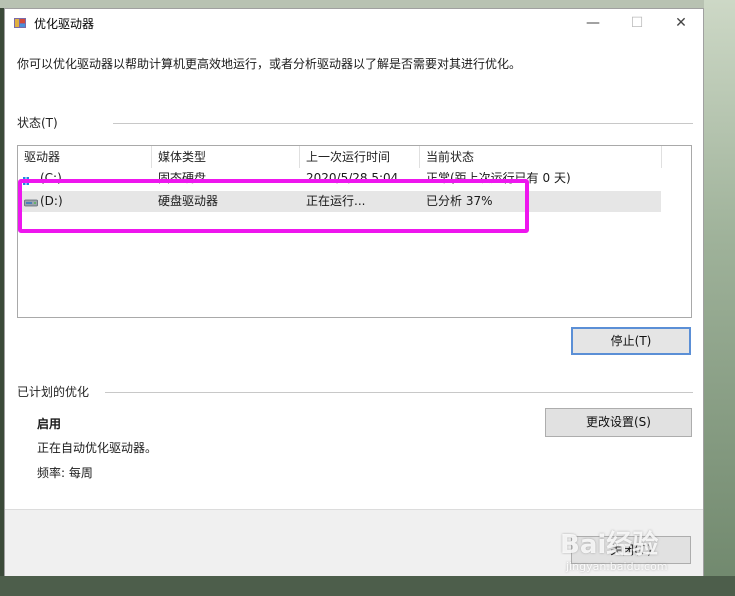  Describe the element at coordinates (354, 23) in the screenshot. I see `title-bar: 优化驱动器 — ☐ ✕` at that location.